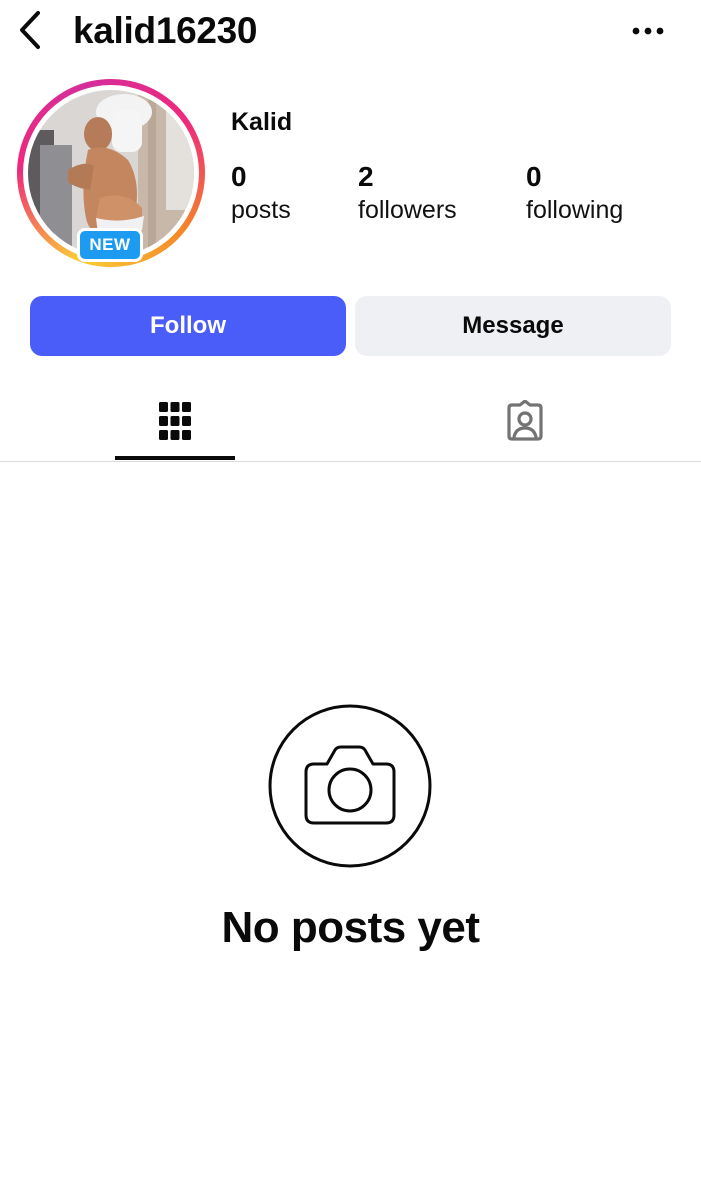 The width and height of the screenshot is (701, 1199). I want to click on tab-posts-grid, so click(175, 421).